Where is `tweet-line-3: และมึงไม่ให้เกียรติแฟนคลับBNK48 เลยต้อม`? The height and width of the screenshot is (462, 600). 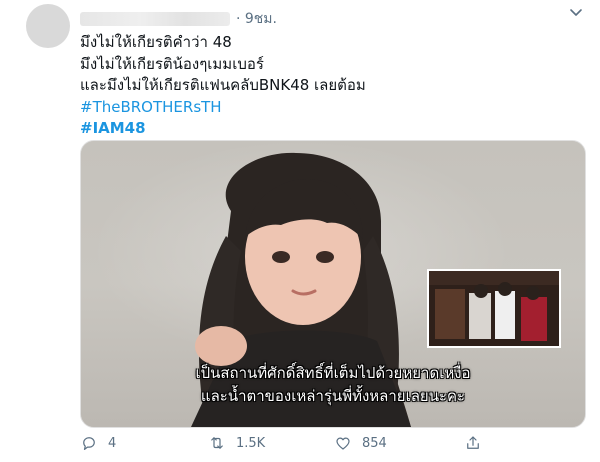 tweet-line-3: และมึงไม่ให้เกียรติแฟนคลับBNK48 เลยต้อม is located at coordinates (223, 85).